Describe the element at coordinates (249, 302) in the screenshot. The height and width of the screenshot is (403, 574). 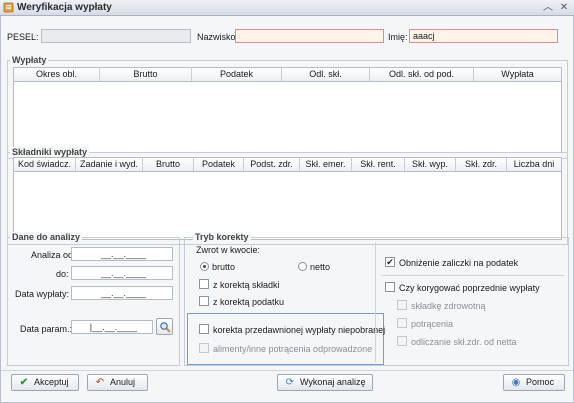
I see `korekta-podatku-label: z korektą podatku` at that location.